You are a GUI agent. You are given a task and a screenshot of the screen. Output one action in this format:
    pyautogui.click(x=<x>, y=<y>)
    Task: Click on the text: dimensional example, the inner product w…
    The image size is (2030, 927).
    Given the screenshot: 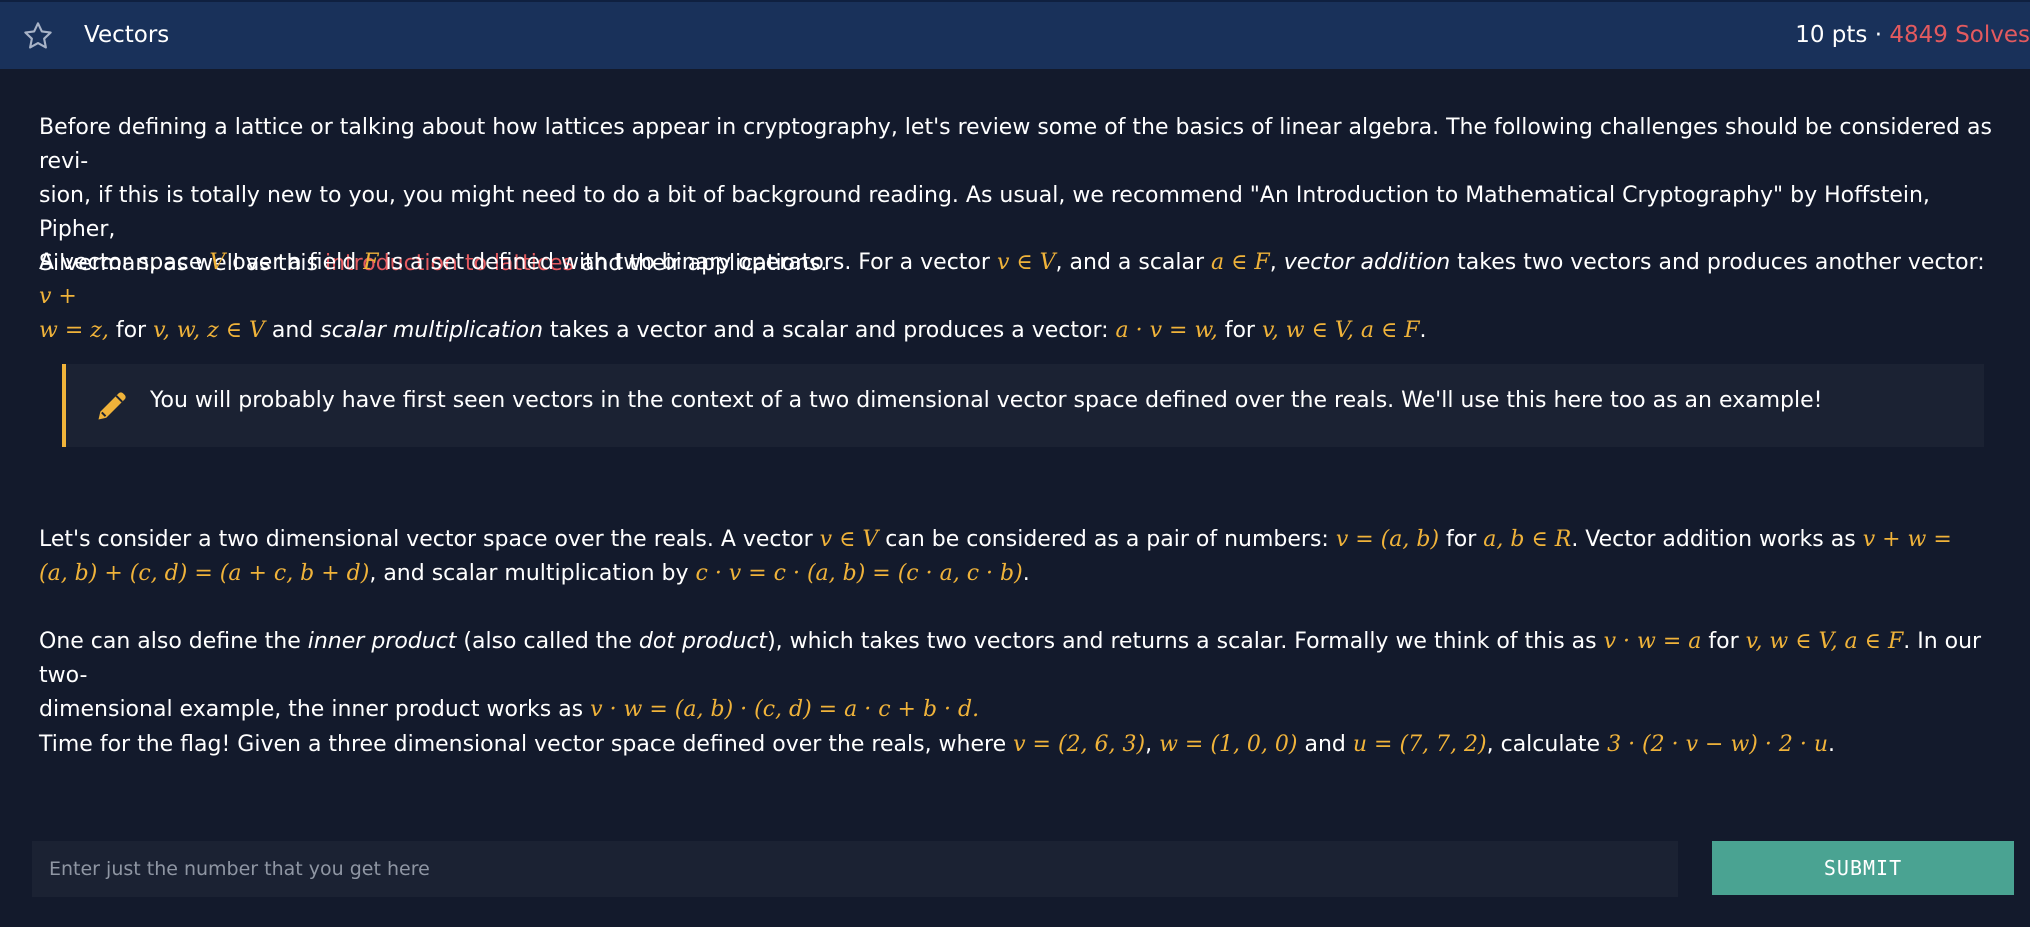 What is the action you would take?
    pyautogui.click(x=315, y=709)
    